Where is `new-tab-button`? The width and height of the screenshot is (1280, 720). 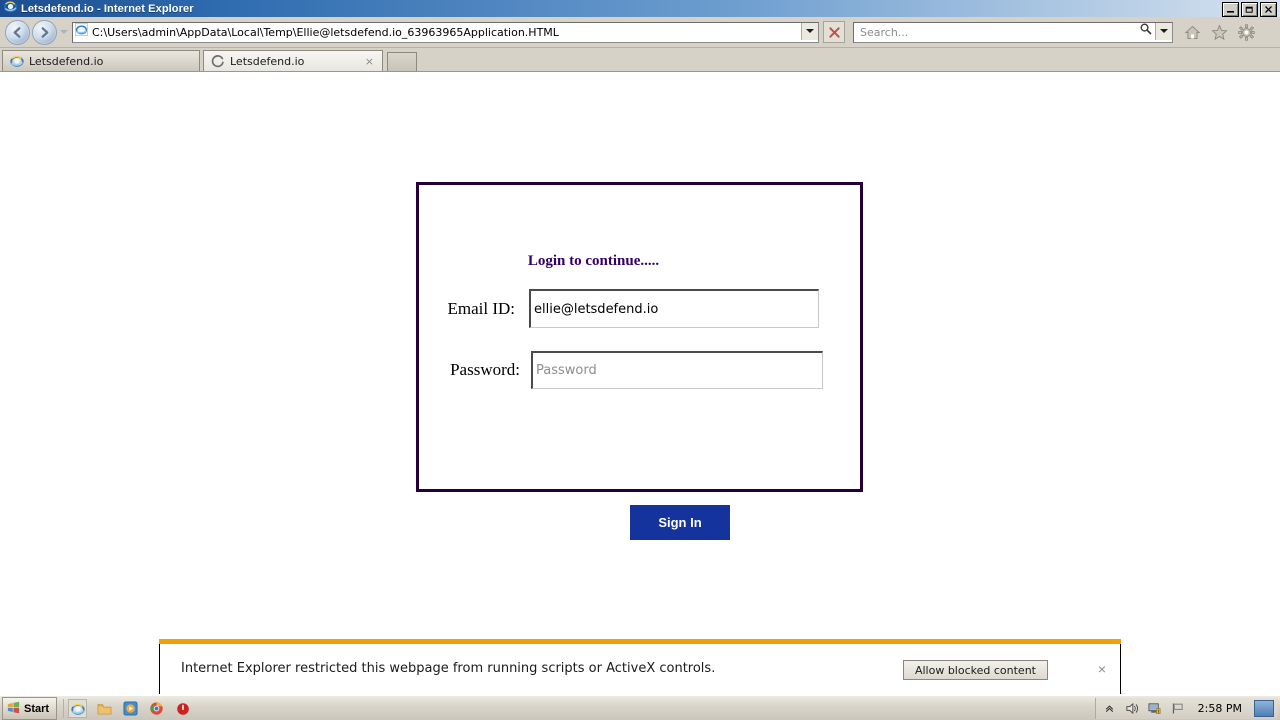
new-tab-button is located at coordinates (402, 61).